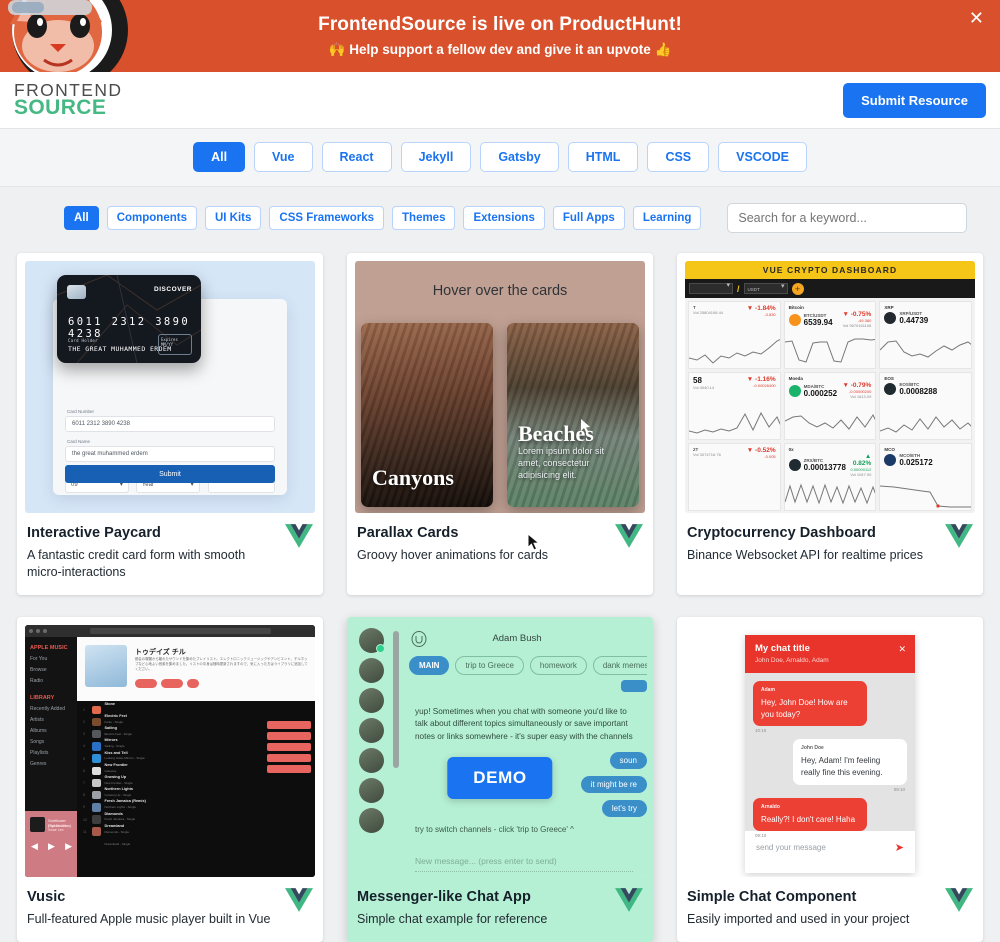  What do you see at coordinates (603, 157) in the screenshot?
I see `tag-filter-html: HTML` at bounding box center [603, 157].